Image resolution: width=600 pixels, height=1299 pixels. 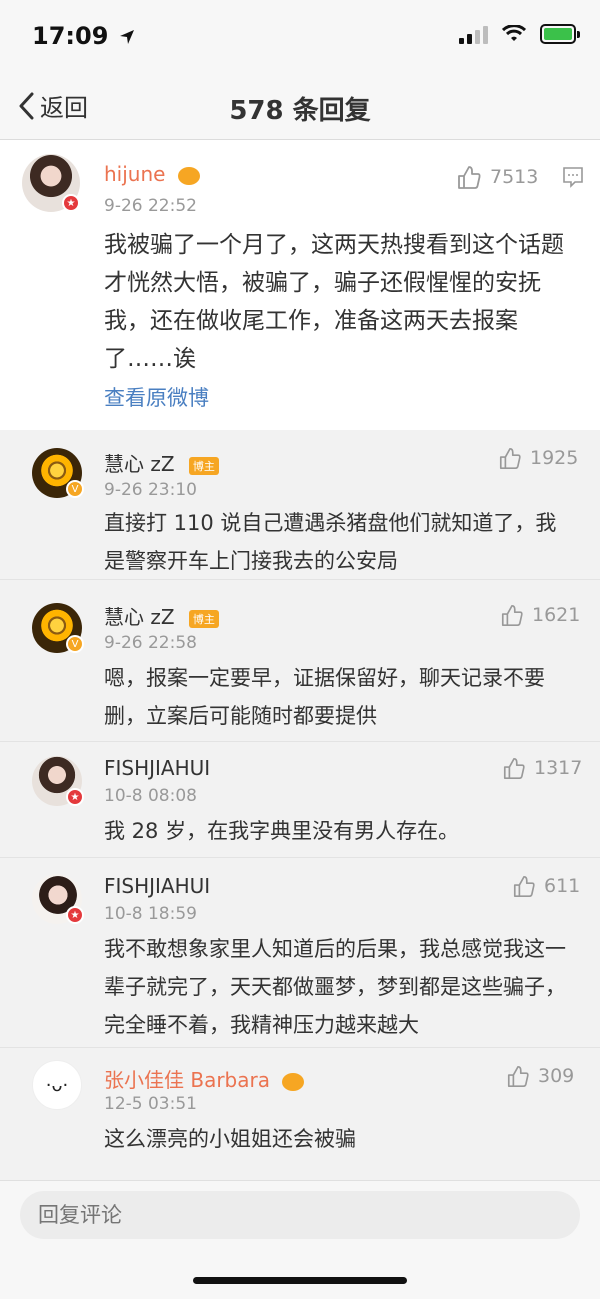 What do you see at coordinates (150, 914) in the screenshot?
I see `timestamp: 10-8 18:59` at bounding box center [150, 914].